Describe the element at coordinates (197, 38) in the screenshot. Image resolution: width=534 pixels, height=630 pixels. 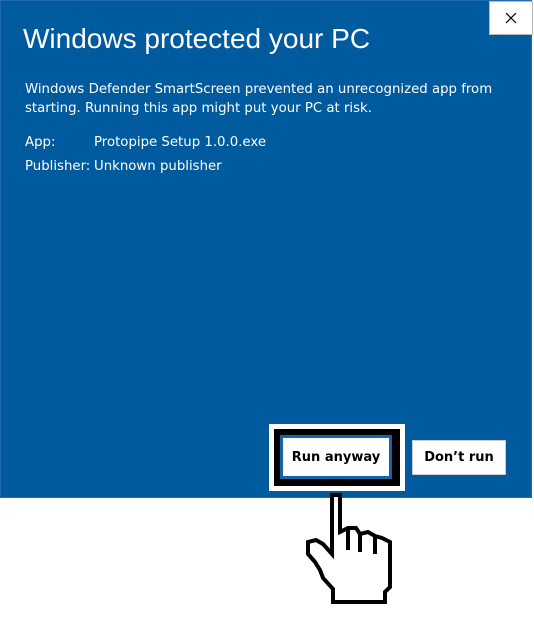
I see `dialog-title: Windows protected your PC` at that location.